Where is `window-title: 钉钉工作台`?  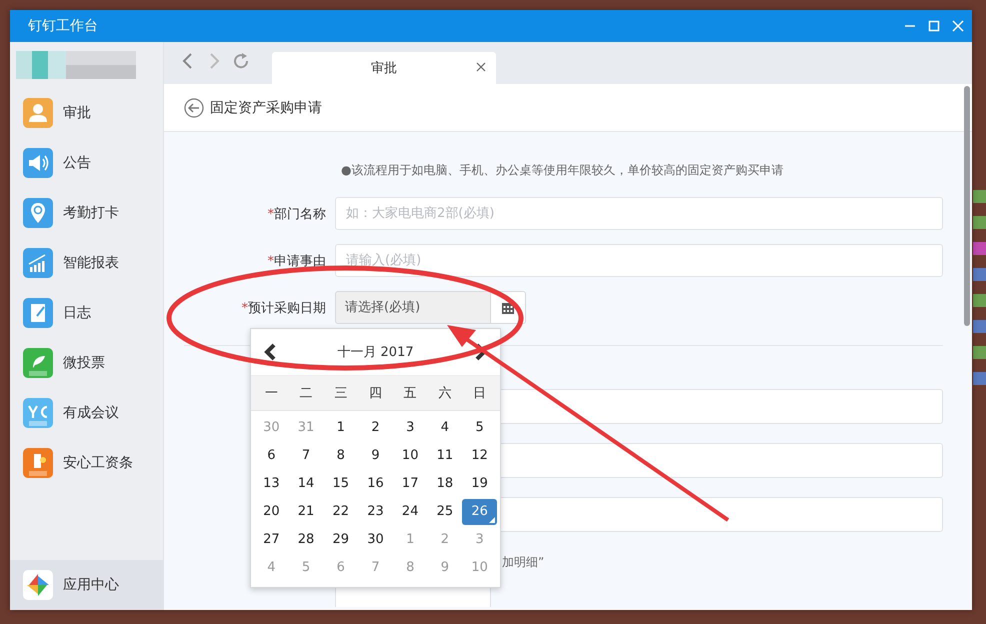
window-title: 钉钉工作台 is located at coordinates (63, 26).